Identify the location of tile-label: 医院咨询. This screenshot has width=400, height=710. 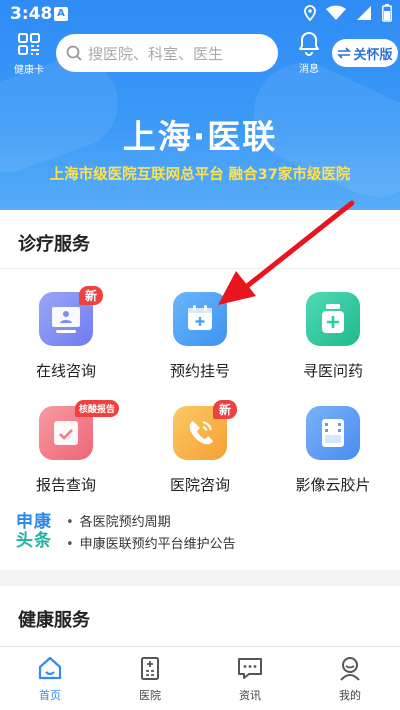
(199, 485).